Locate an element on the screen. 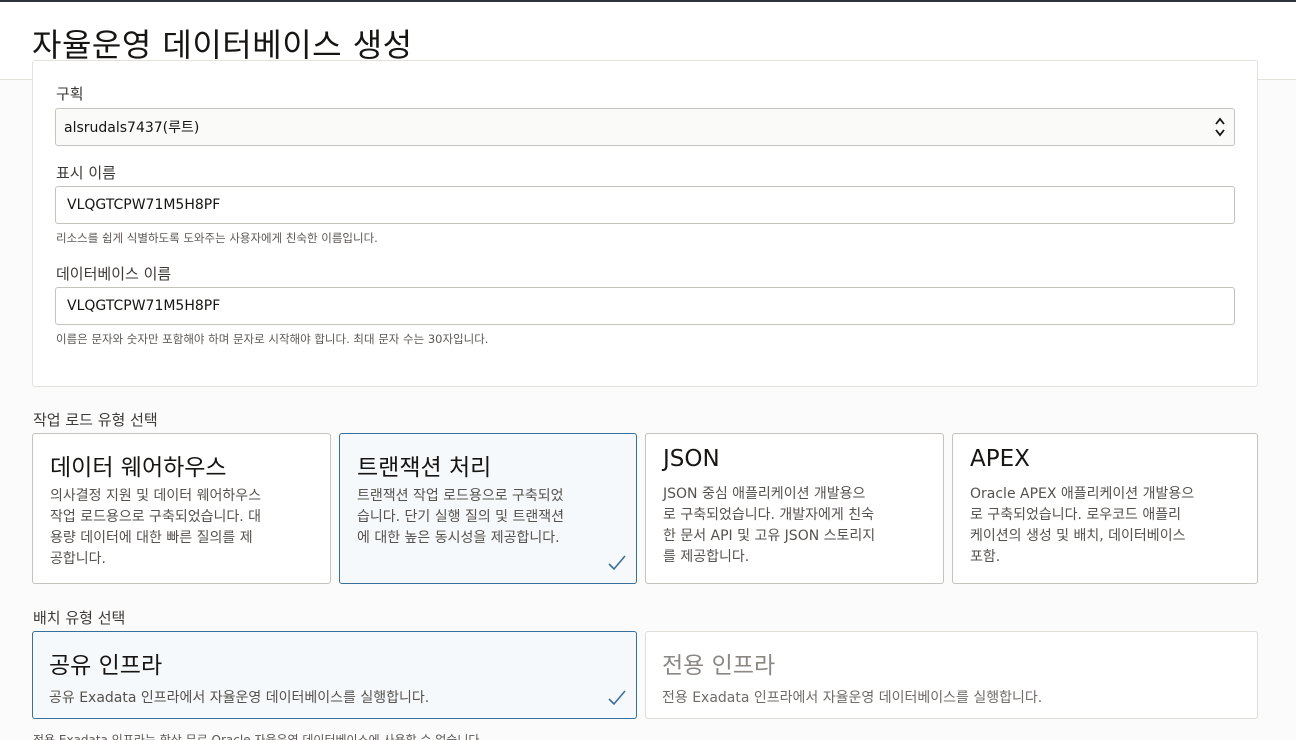 The width and height of the screenshot is (1296, 740). workload-card-title: 트랜잭션 처리 is located at coordinates (424, 468).